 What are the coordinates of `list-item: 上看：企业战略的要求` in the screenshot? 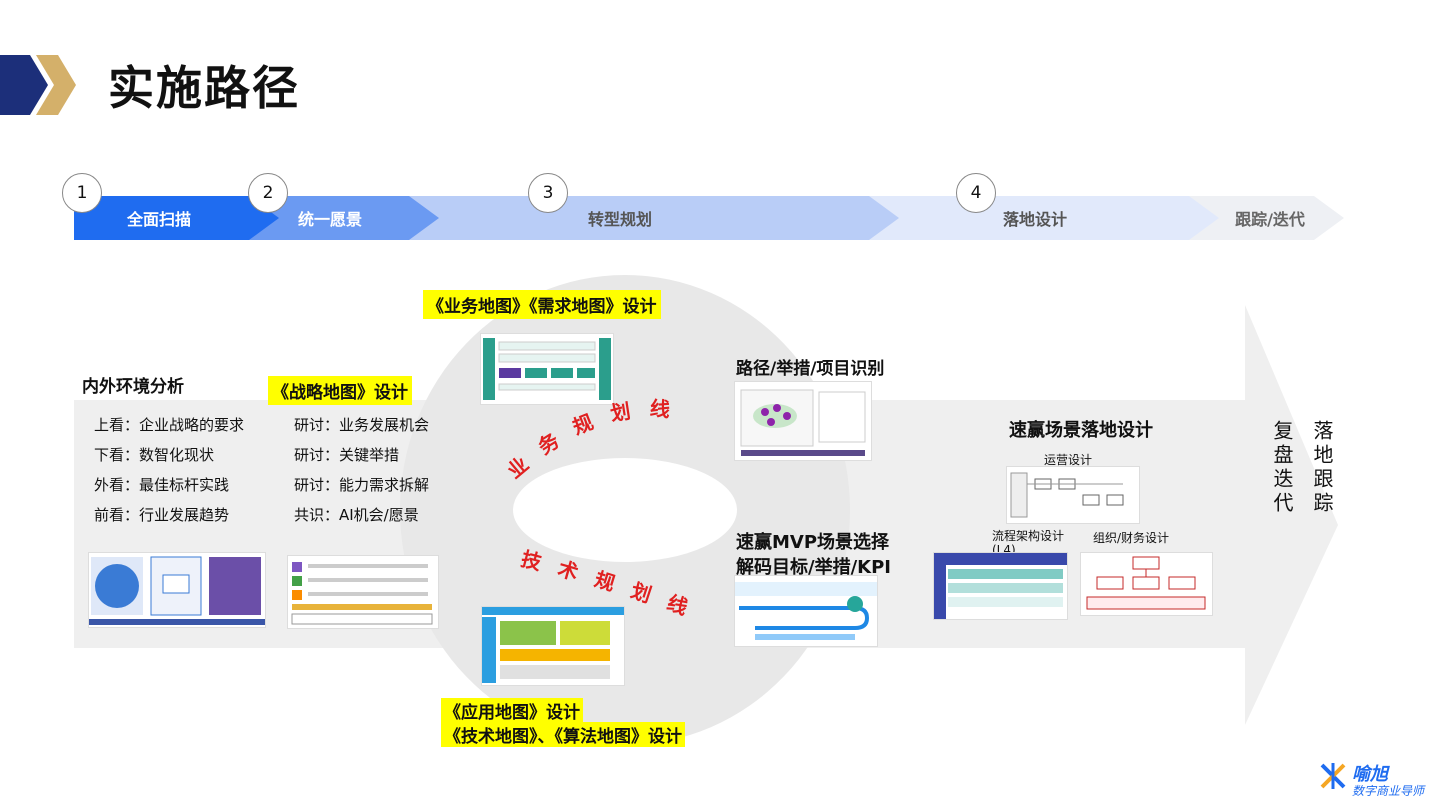 It's located at (169, 425).